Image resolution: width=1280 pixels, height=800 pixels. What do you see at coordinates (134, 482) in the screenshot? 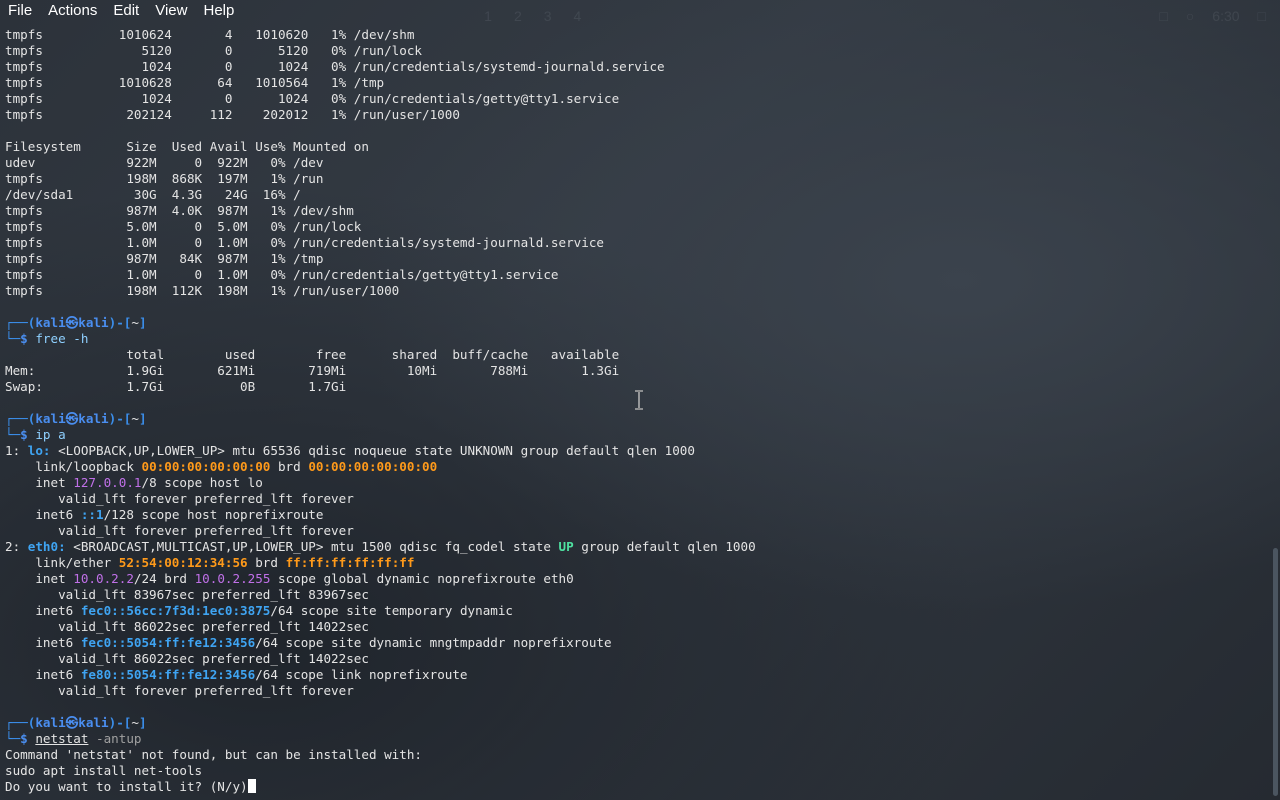
I see `ip-lo-inet: inet 127.0.0.1/8 scope host lo` at bounding box center [134, 482].